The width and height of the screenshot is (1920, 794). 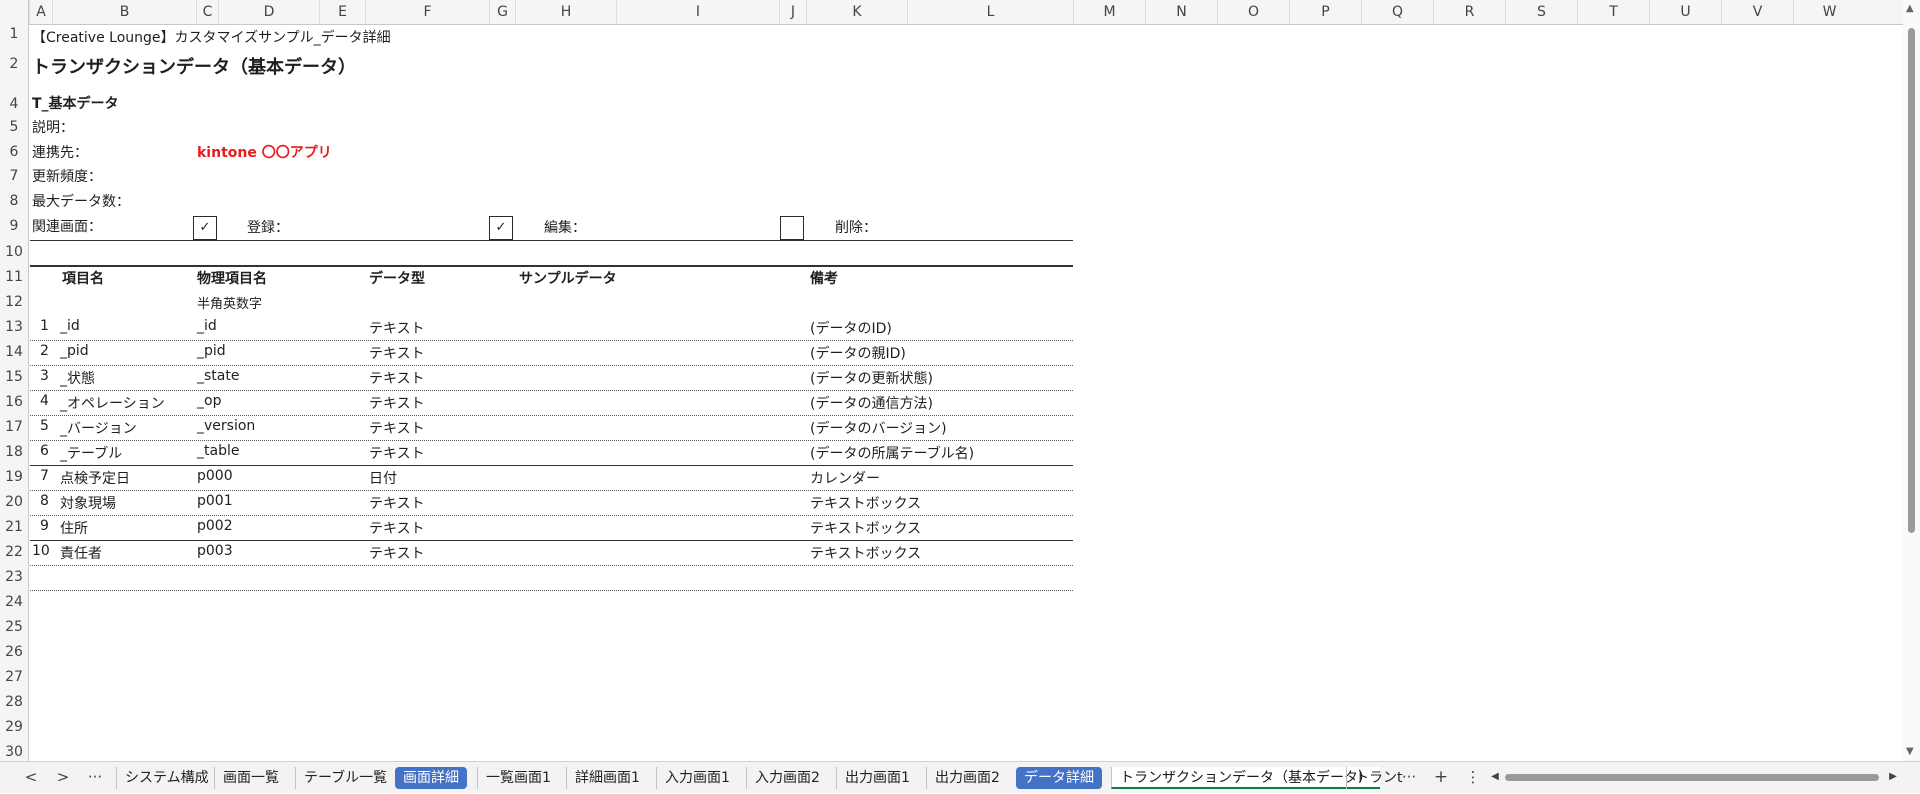 What do you see at coordinates (215, 476) in the screenshot?
I see `row-physical-name: p000` at bounding box center [215, 476].